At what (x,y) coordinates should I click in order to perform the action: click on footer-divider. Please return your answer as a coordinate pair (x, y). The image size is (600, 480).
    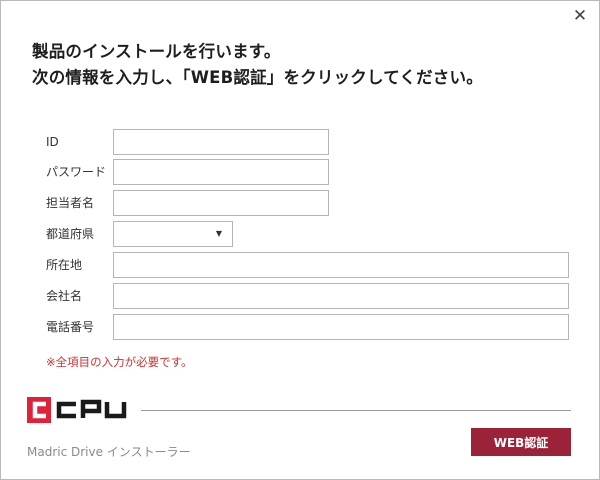
    Looking at the image, I should click on (356, 410).